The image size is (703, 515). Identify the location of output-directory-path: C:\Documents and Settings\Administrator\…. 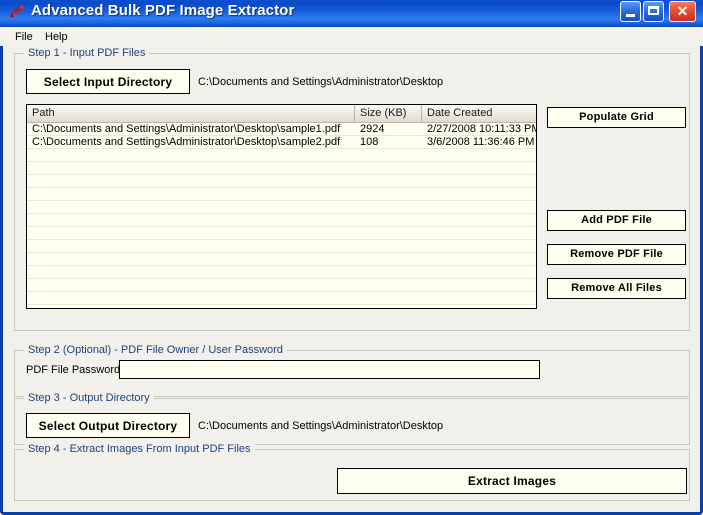
(321, 426).